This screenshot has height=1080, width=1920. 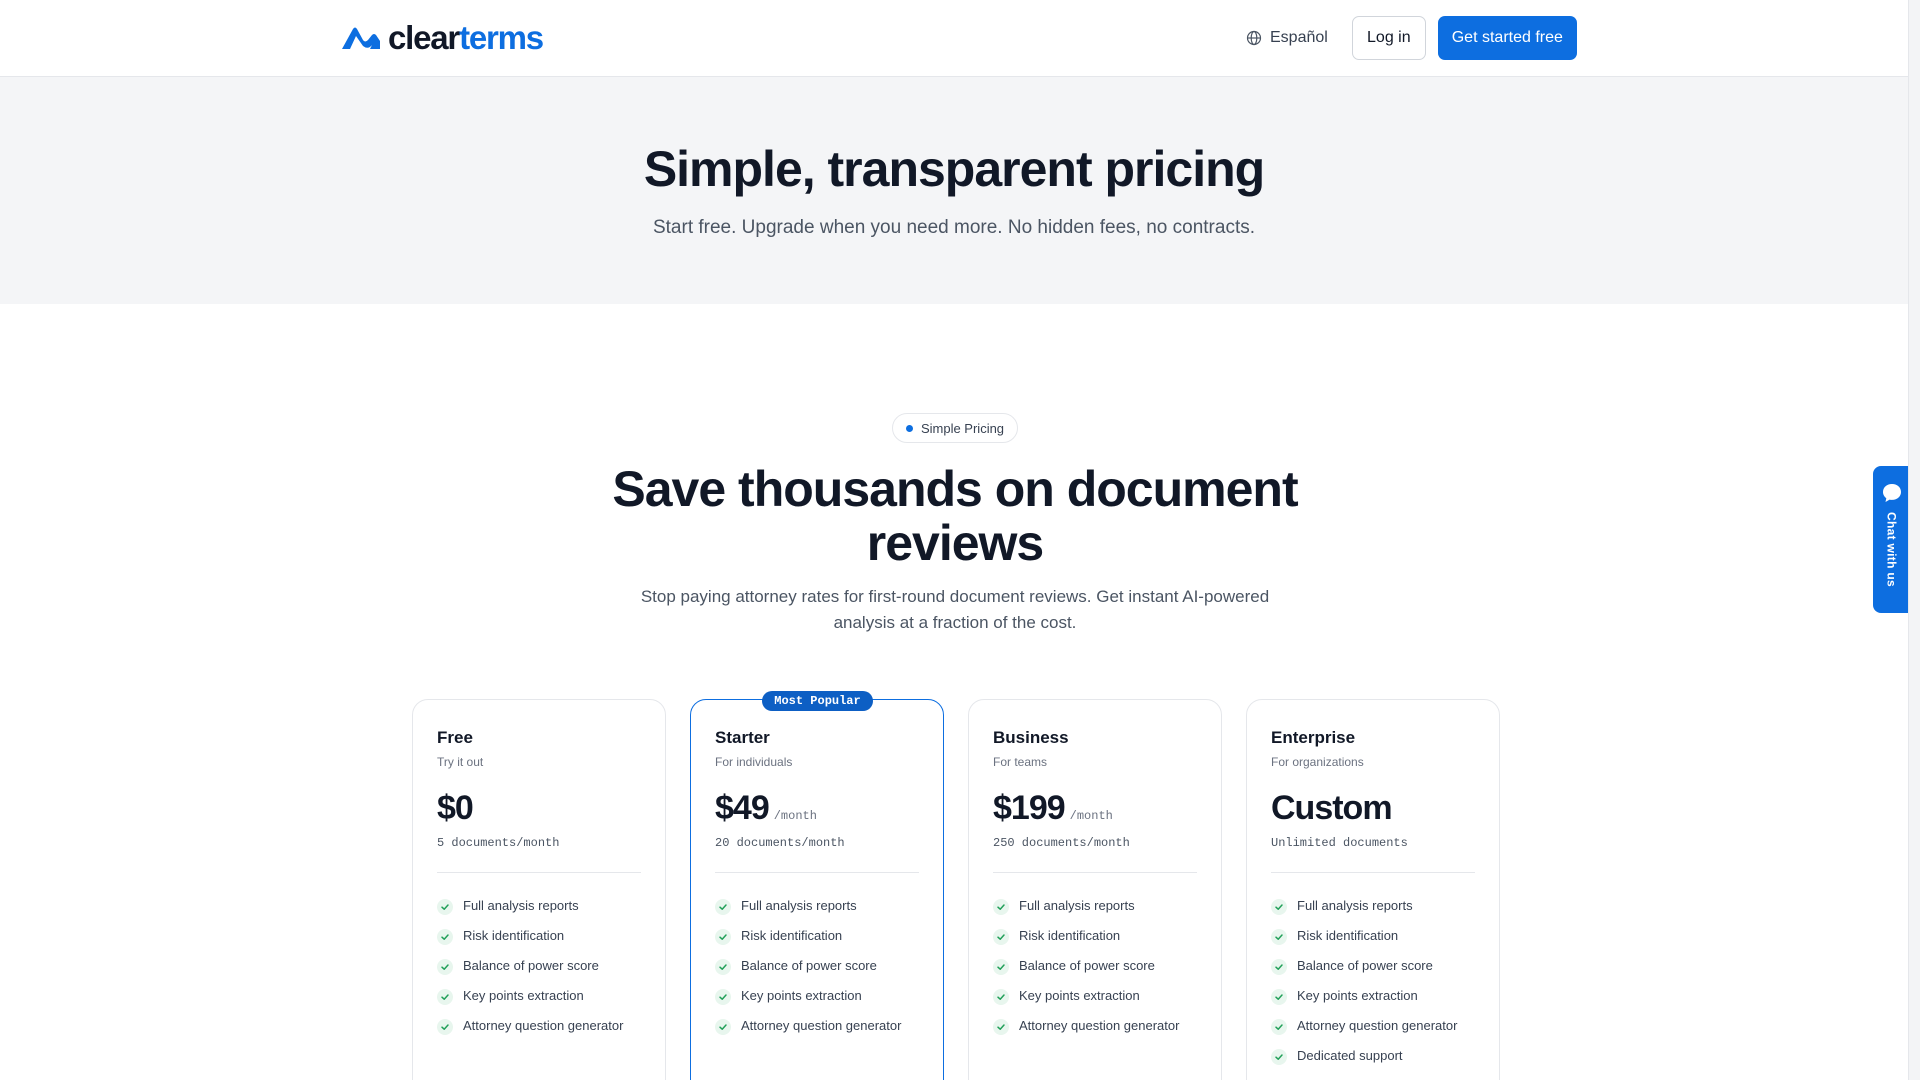 What do you see at coordinates (1029, 808) in the screenshot?
I see `plan-price: $199` at bounding box center [1029, 808].